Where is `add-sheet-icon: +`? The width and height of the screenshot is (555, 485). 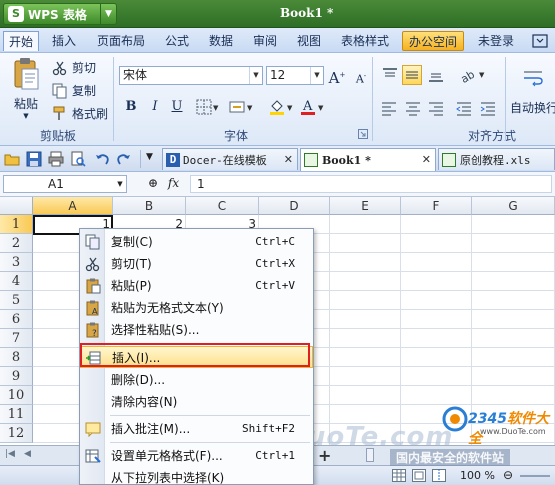 add-sheet-icon: + is located at coordinates (324, 455).